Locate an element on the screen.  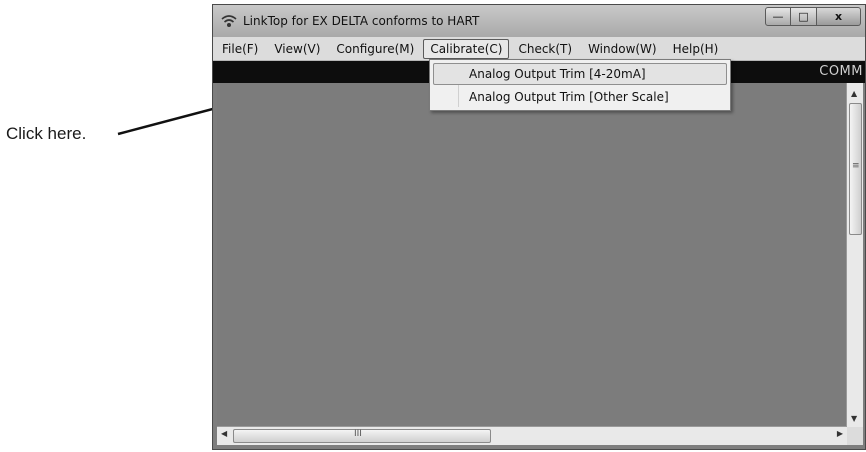
window-controls: — □ x is located at coordinates (813, 17).